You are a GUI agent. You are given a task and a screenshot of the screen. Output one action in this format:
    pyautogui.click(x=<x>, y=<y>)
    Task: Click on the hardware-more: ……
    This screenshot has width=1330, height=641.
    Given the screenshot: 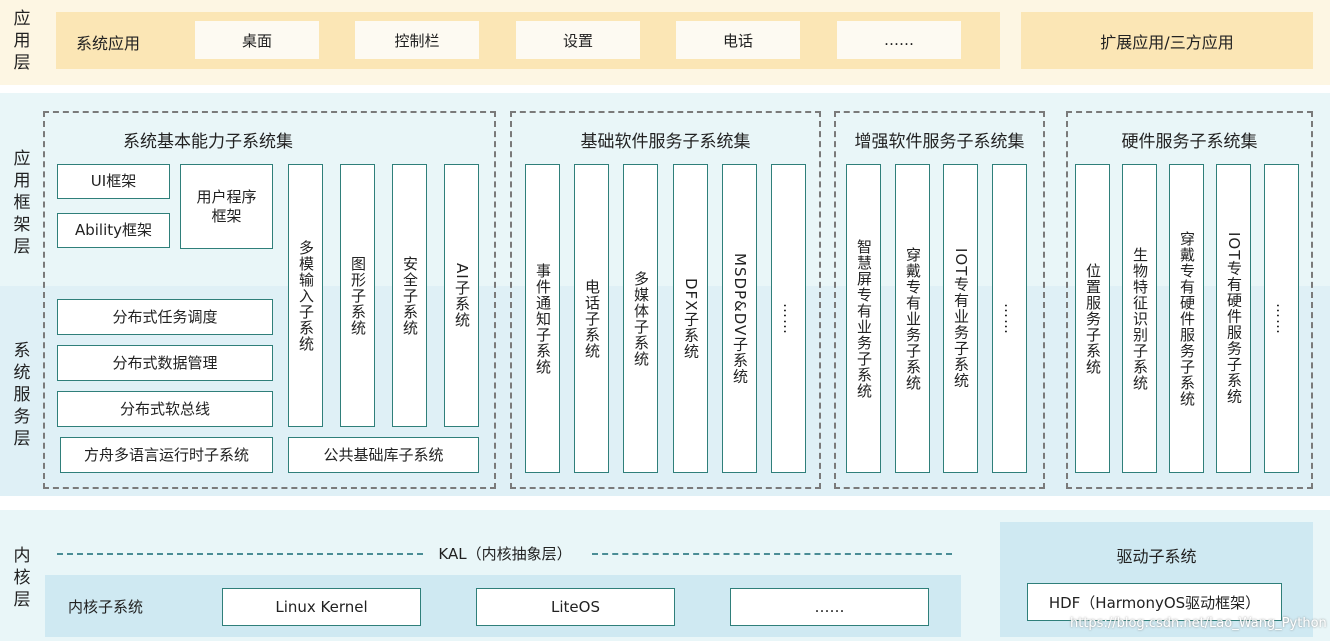 What is the action you would take?
    pyautogui.click(x=1281, y=318)
    